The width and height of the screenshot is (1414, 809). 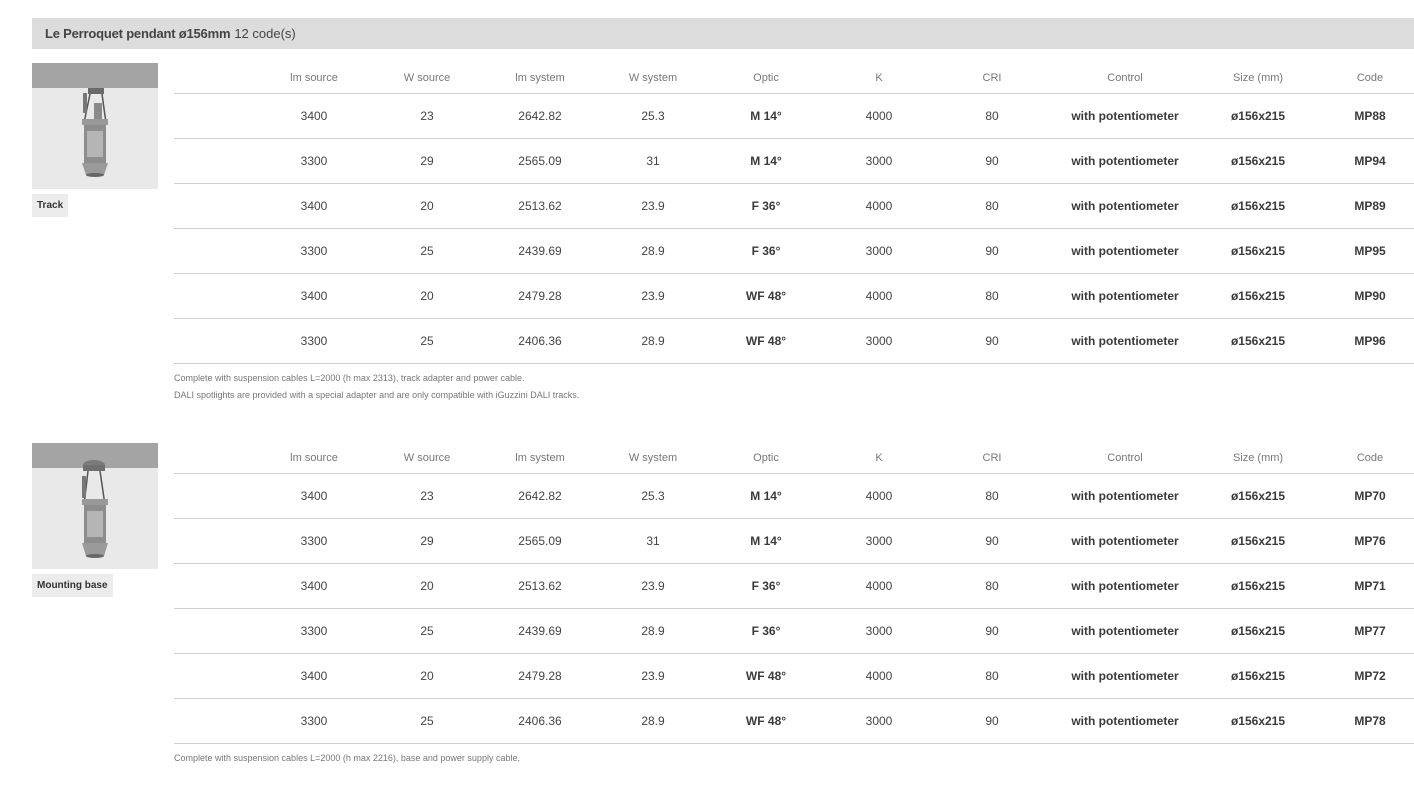 I want to click on mounting-type-label: Mounting base, so click(x=72, y=585).